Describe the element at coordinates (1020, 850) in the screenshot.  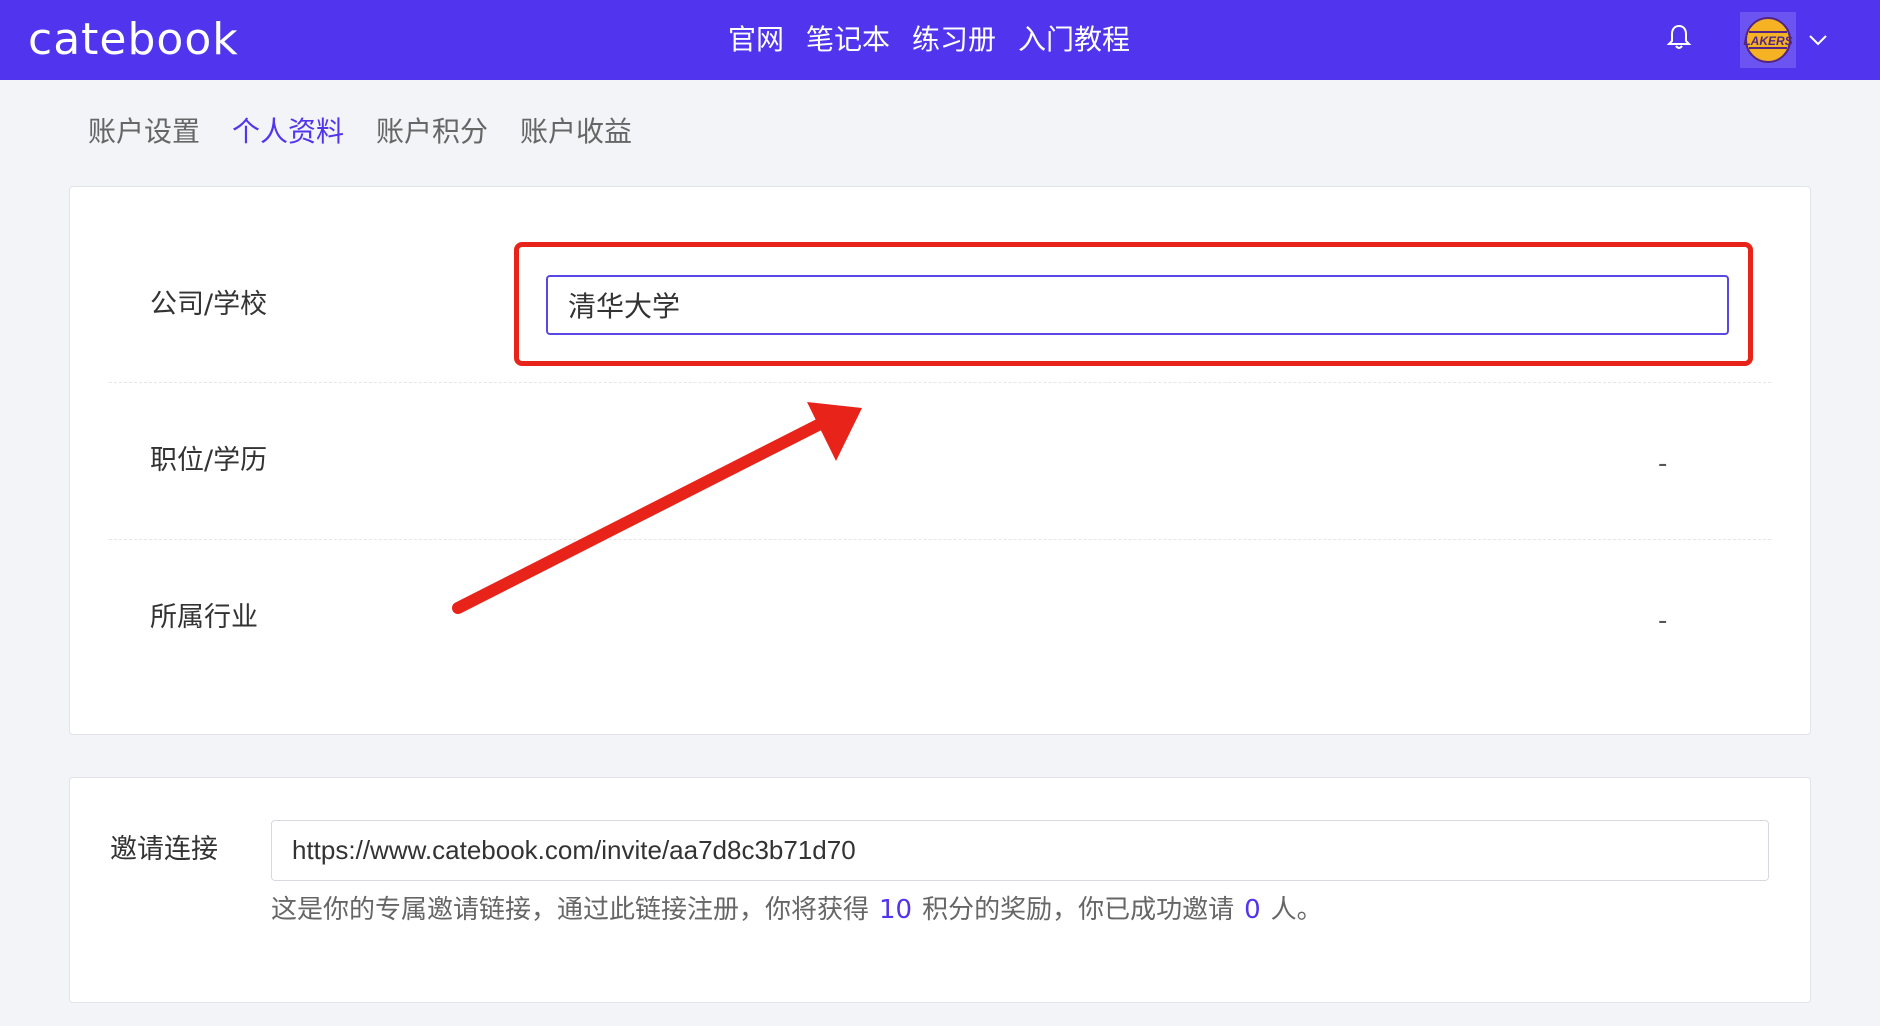
I see `invite-link-input` at that location.